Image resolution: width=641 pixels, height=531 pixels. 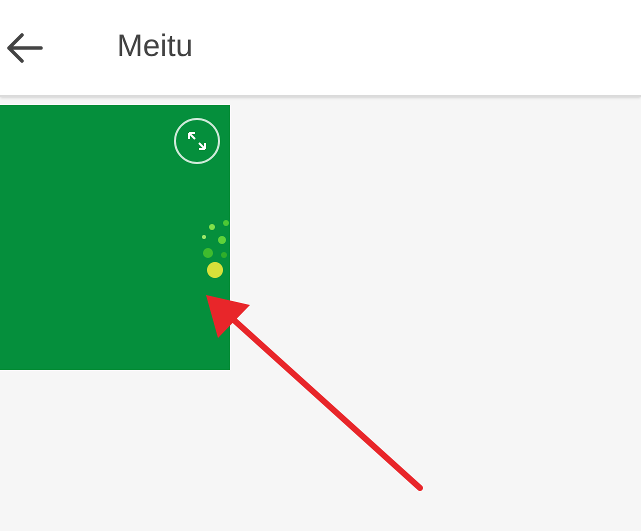 I want to click on back-icon, so click(x=24, y=47).